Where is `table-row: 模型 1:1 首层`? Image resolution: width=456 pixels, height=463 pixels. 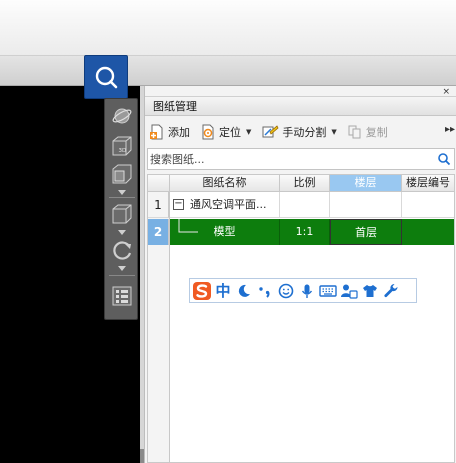
table-row: 模型 1:1 首层 is located at coordinates (312, 232).